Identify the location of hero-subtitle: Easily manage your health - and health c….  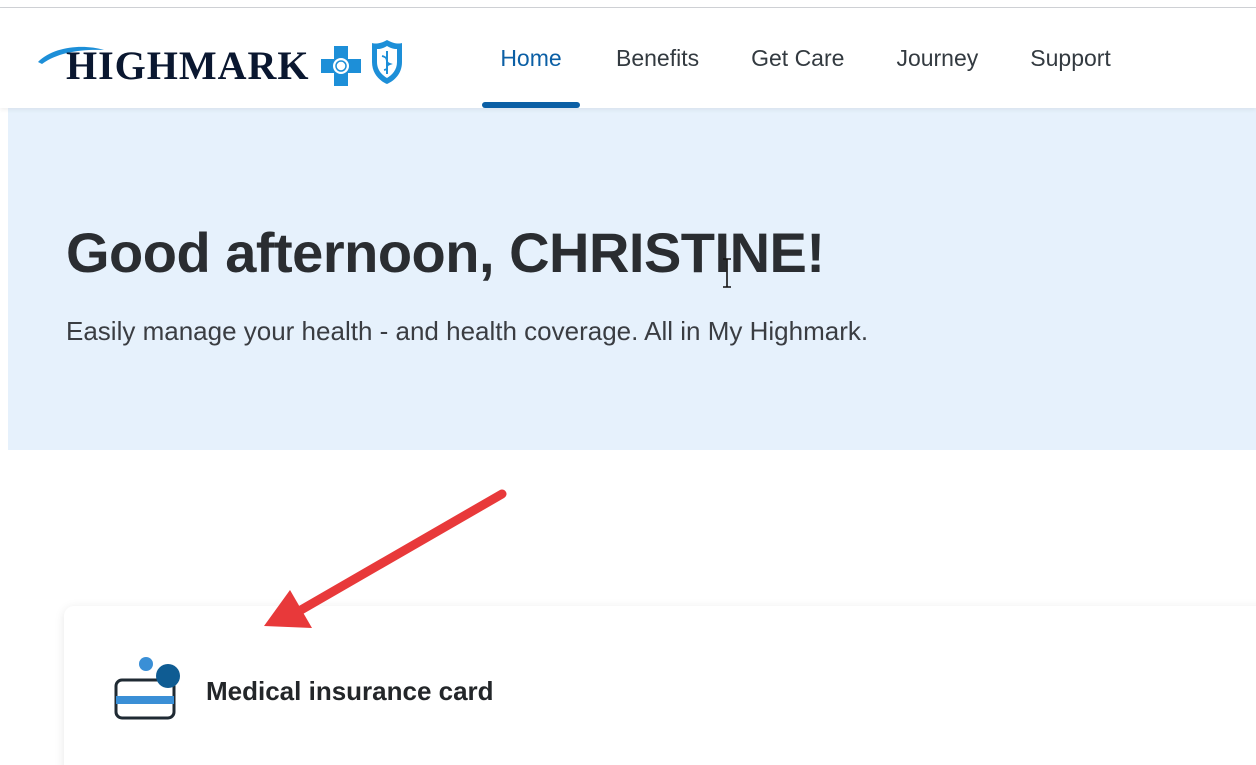
(467, 331).